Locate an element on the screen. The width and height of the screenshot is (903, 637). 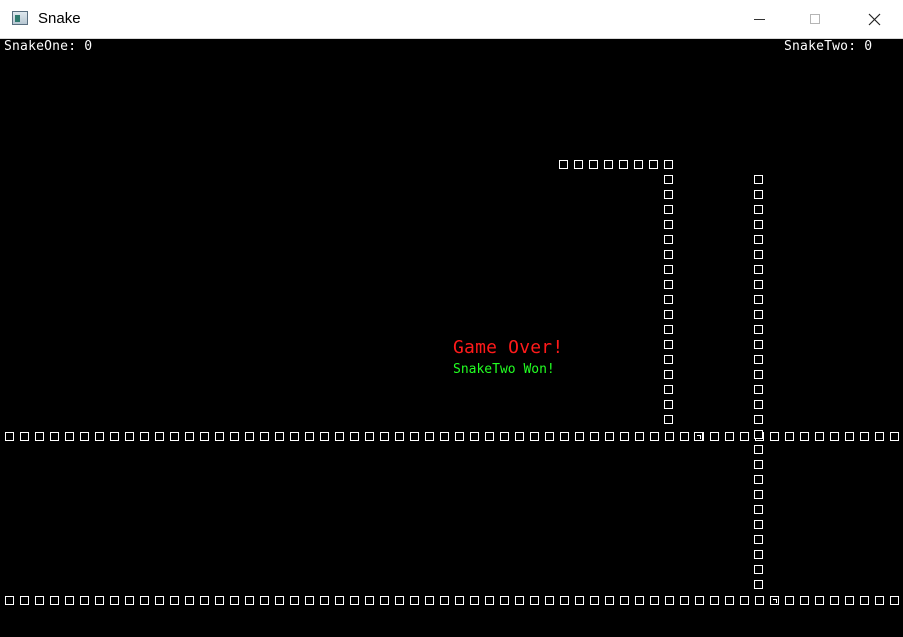
winner-text: SnakeTwo Won! is located at coordinates (504, 369).